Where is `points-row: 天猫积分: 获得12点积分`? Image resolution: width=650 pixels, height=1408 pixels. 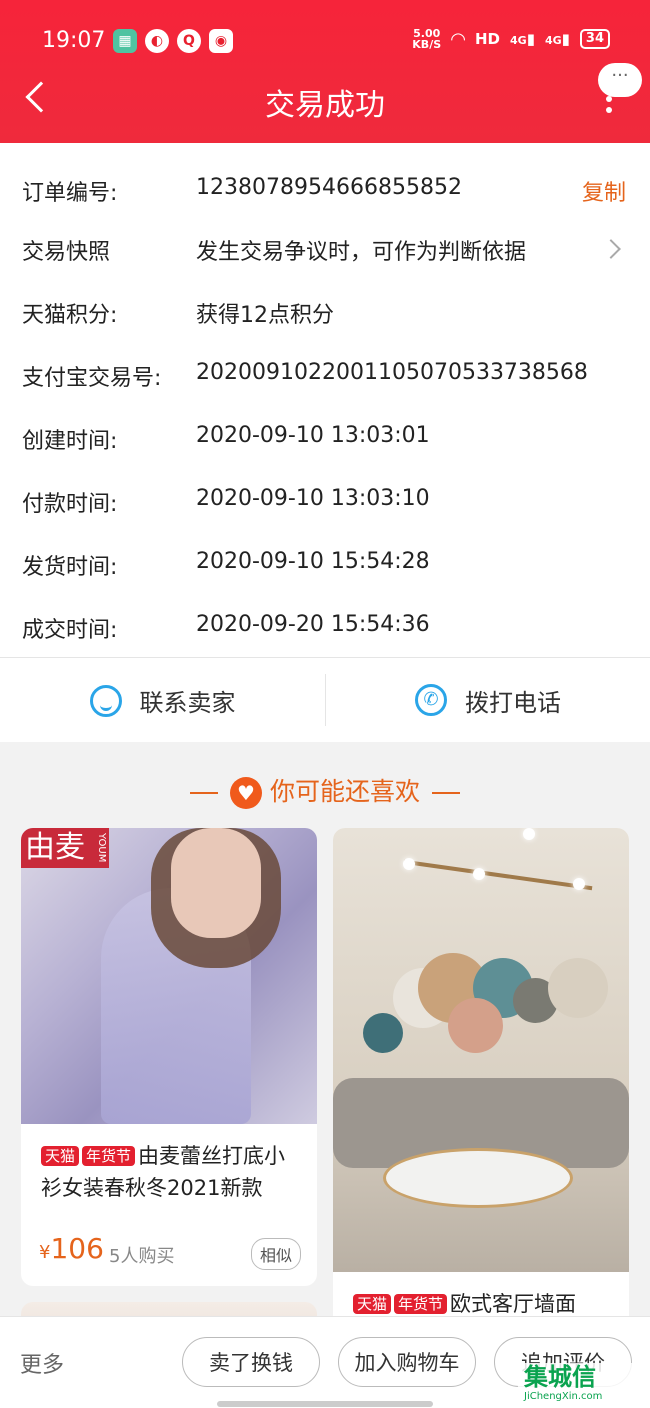 points-row: 天猫积分: 获得12点积分 is located at coordinates (325, 317).